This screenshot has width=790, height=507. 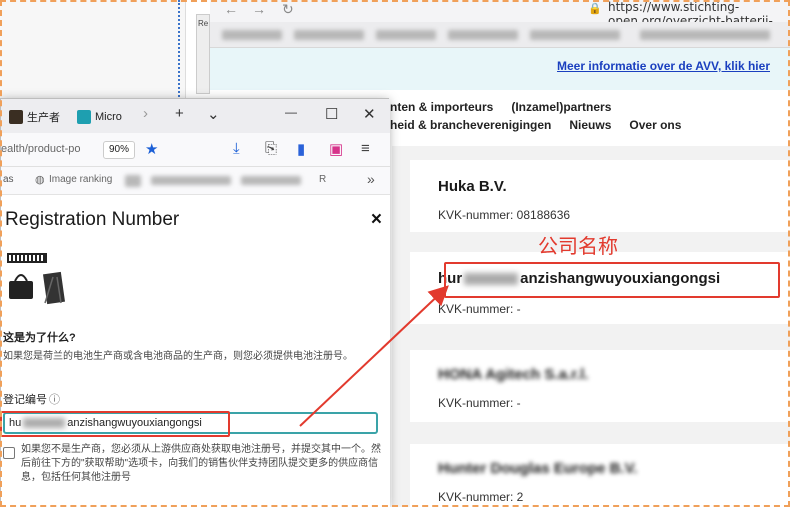 What do you see at coordinates (195, 150) in the screenshot?
I see `popup-toolbar: ealth/product-po 90% ★ ⤓ ⎘ ▮ ▣ ≡` at bounding box center [195, 150].